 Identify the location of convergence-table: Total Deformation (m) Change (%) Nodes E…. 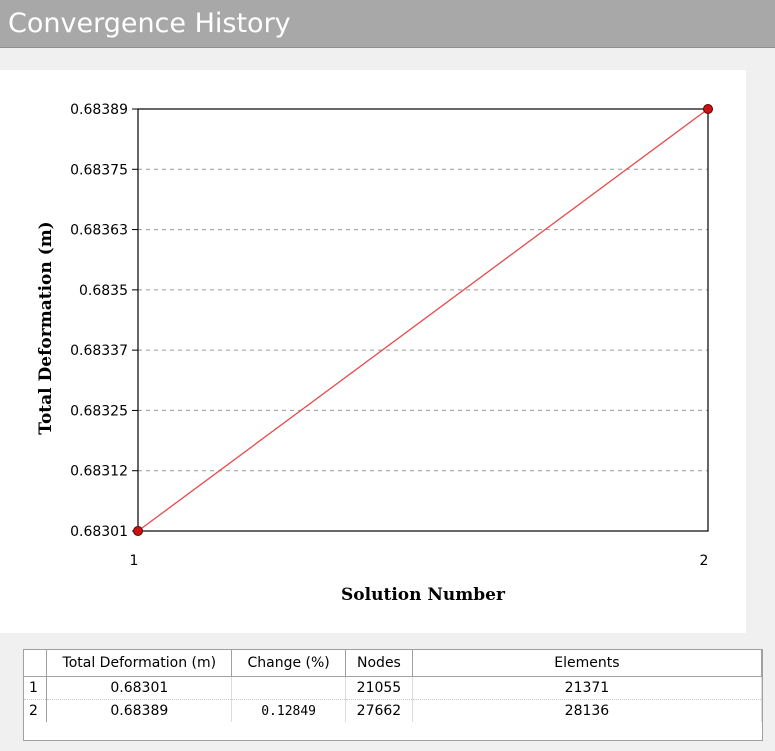
(393, 695).